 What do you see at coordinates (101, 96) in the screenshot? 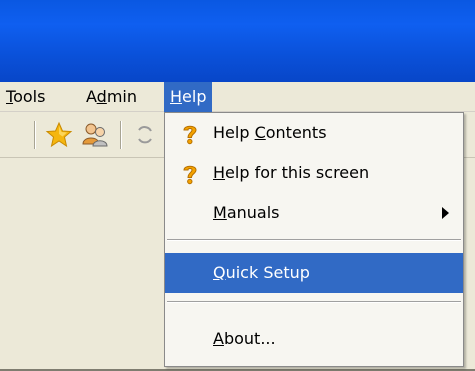
I see `menu-admin-accel: d` at bounding box center [101, 96].